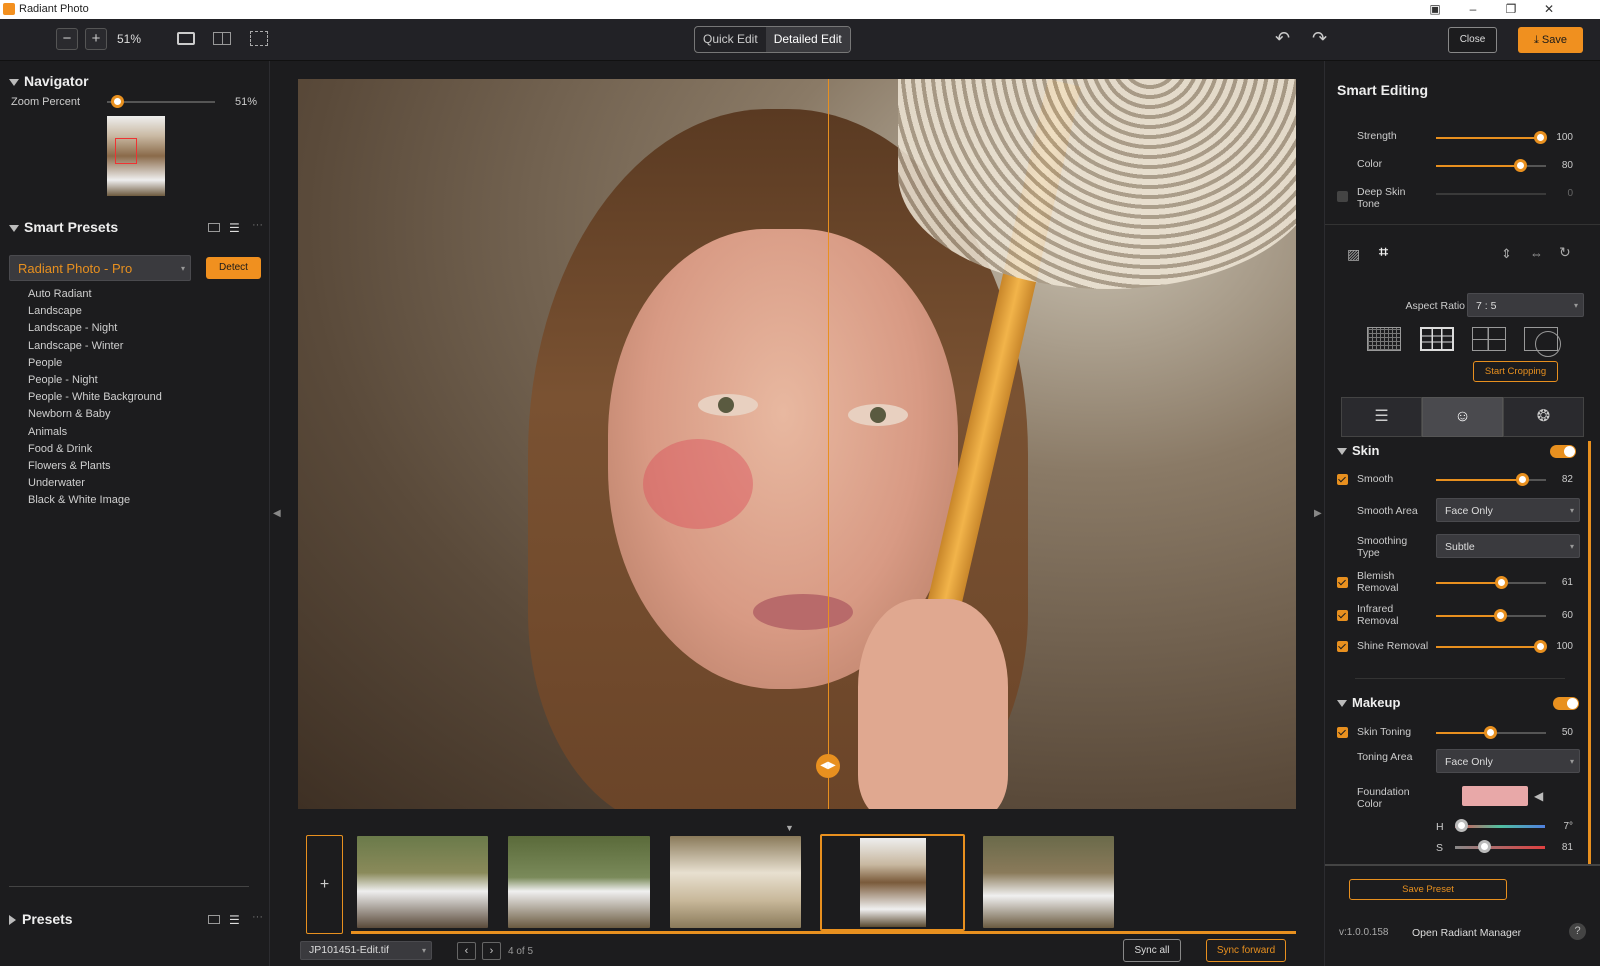 Image resolution: width=1600 pixels, height=966 pixels. I want to click on strength-slider, so click(1491, 138).